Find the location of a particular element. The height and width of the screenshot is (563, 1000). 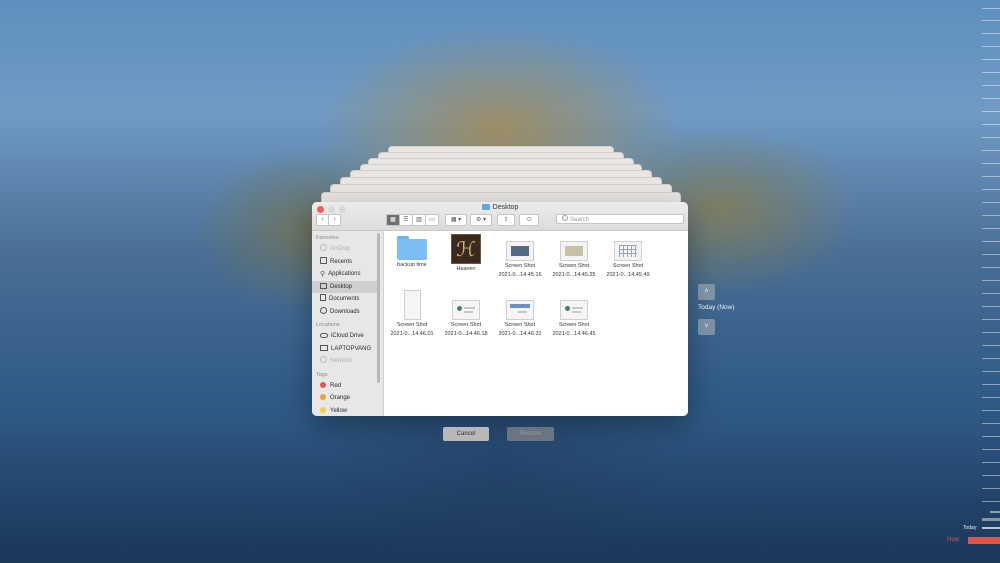

back-button: ‹ is located at coordinates (322, 220).